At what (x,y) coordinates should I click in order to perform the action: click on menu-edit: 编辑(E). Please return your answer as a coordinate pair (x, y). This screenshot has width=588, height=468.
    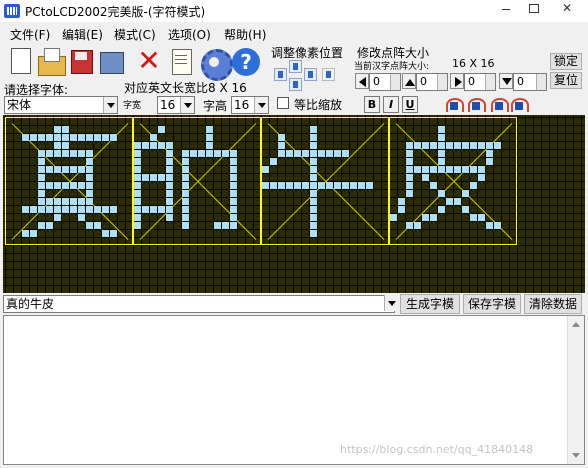
    Looking at the image, I should click on (82, 34).